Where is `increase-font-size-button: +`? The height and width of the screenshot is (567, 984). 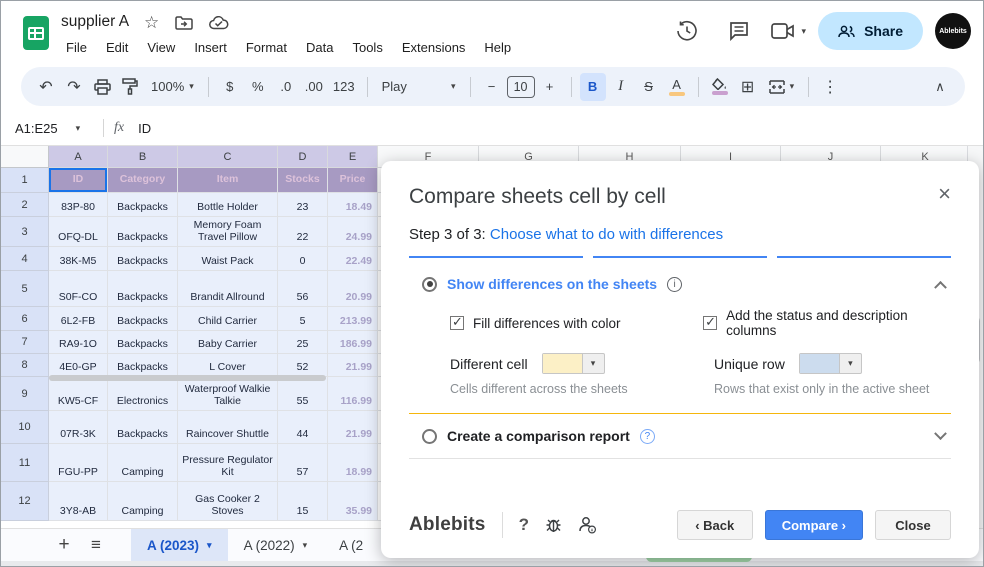 increase-font-size-button: + is located at coordinates (550, 87).